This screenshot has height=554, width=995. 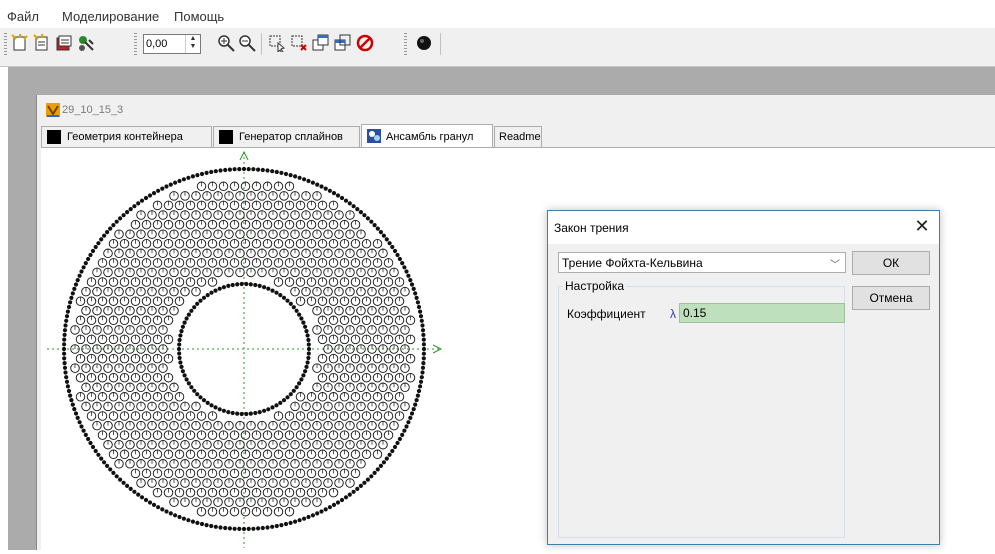 What do you see at coordinates (164, 44) in the screenshot?
I see `zoom-input` at bounding box center [164, 44].